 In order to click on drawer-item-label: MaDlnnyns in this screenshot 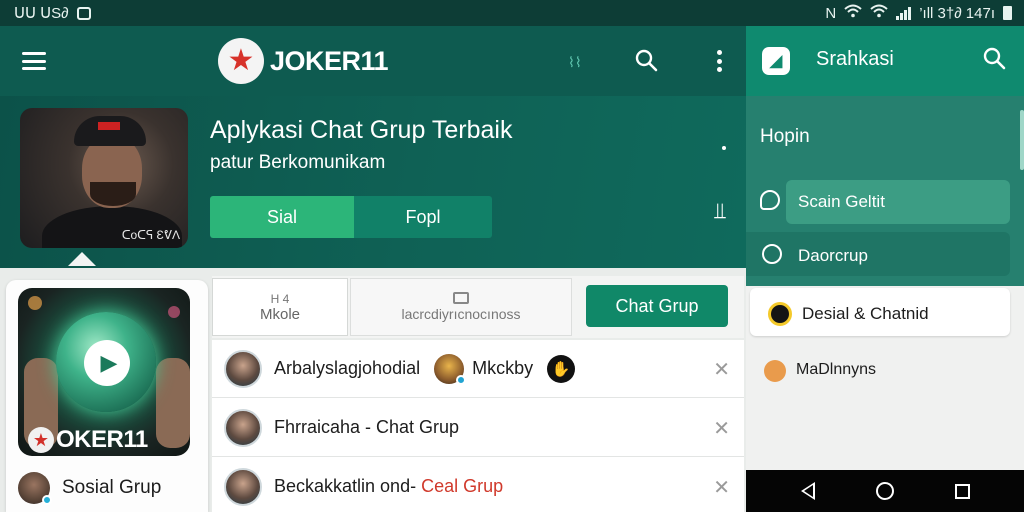, I will do `click(836, 370)`.